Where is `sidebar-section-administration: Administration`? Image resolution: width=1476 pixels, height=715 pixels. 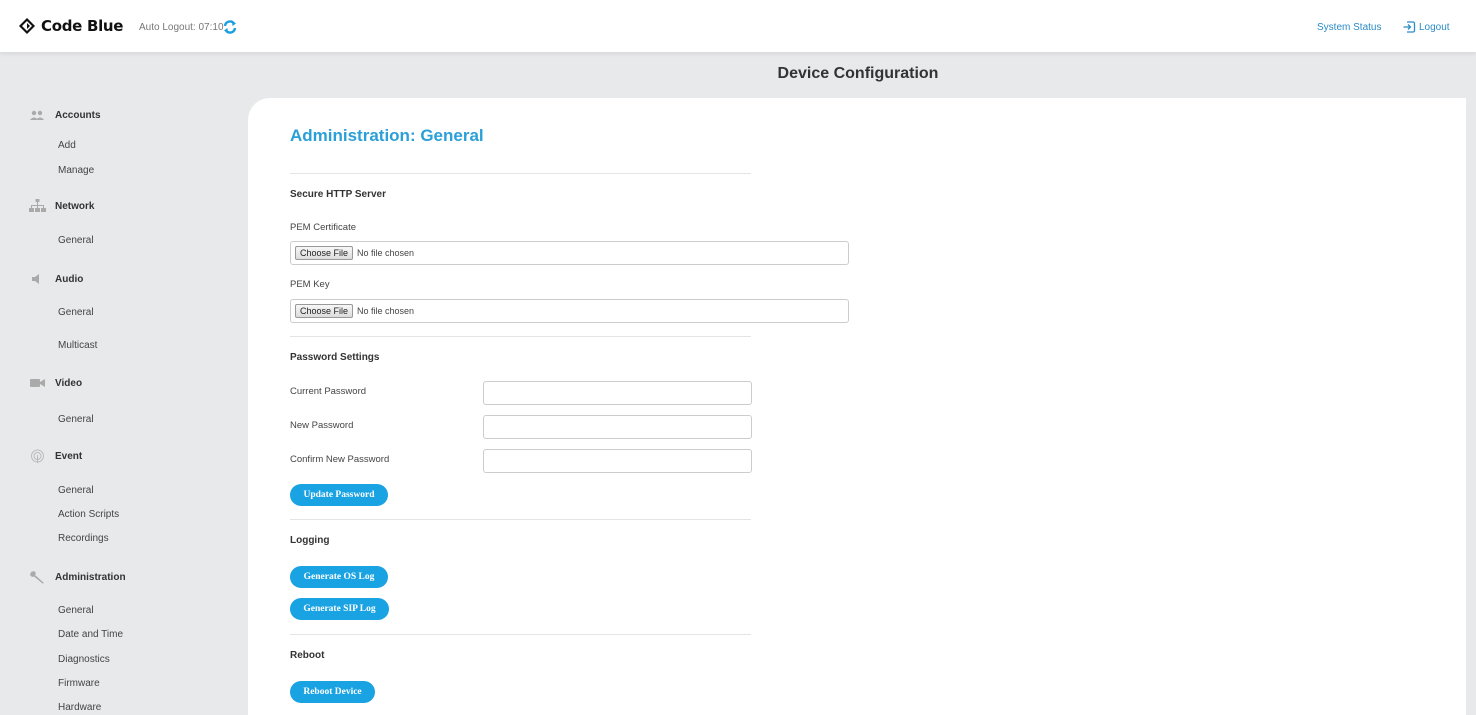 sidebar-section-administration: Administration is located at coordinates (77, 577).